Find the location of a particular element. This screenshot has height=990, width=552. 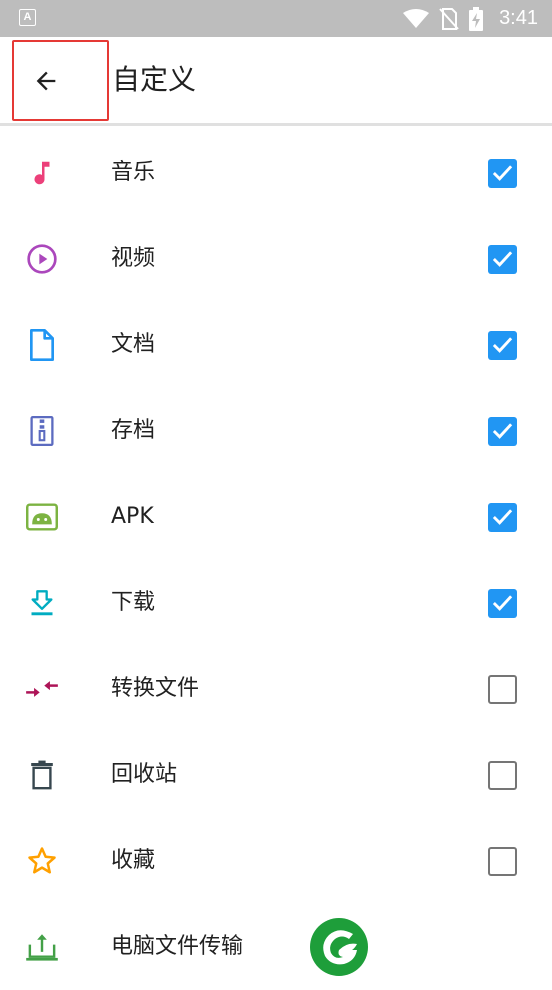

leaf-logo-icon is located at coordinates (339, 947).